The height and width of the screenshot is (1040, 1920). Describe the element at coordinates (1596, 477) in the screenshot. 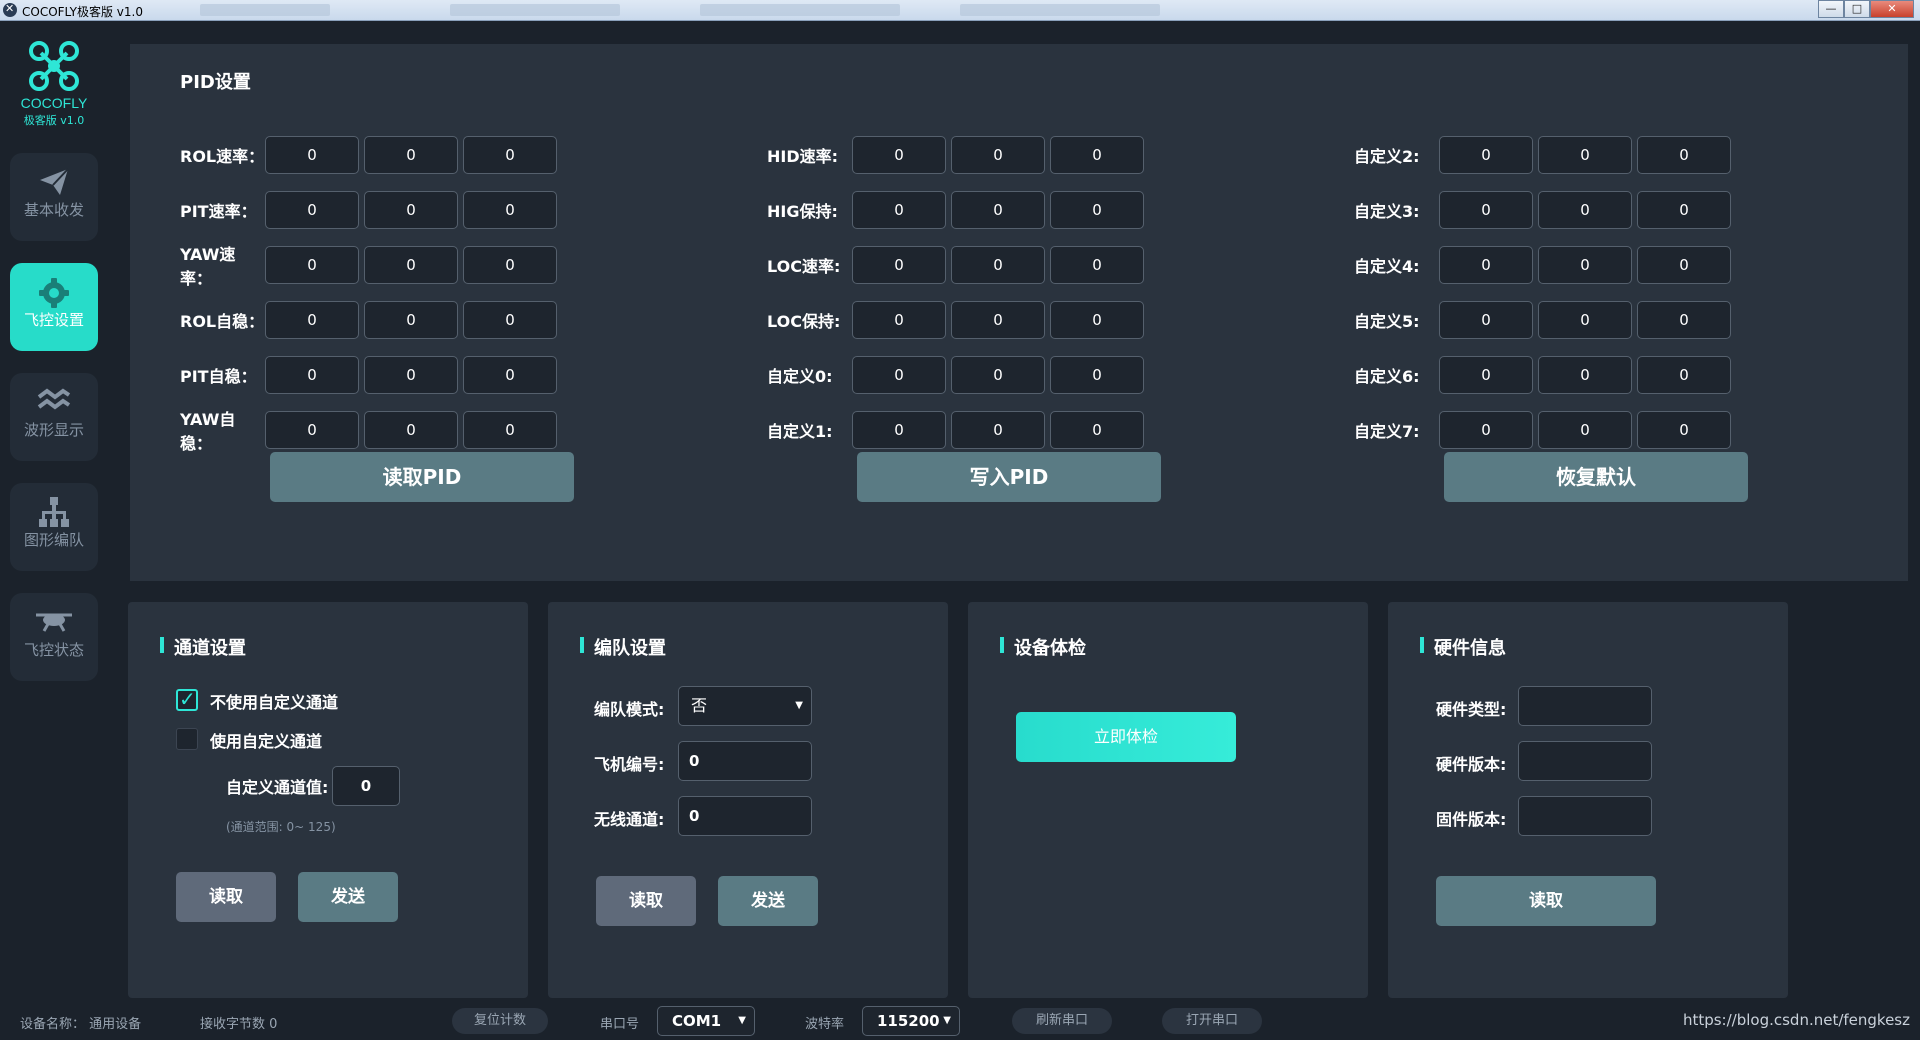

I see `restore-default-button: 恢复默认` at that location.